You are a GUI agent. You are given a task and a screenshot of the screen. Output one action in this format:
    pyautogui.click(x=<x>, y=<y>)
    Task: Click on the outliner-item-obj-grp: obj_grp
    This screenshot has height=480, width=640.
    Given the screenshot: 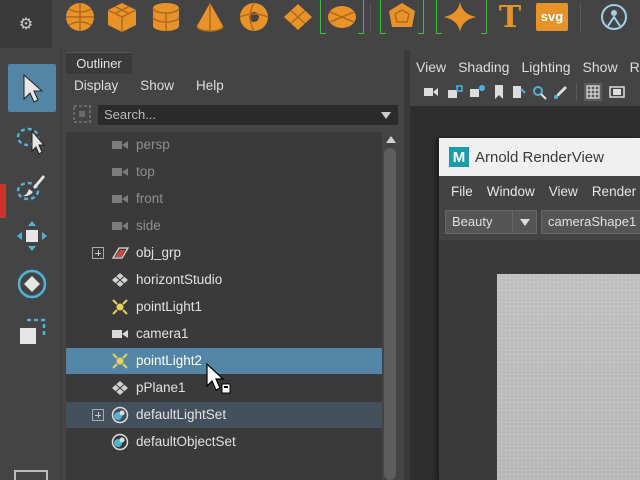 What is the action you would take?
    pyautogui.click(x=224, y=253)
    